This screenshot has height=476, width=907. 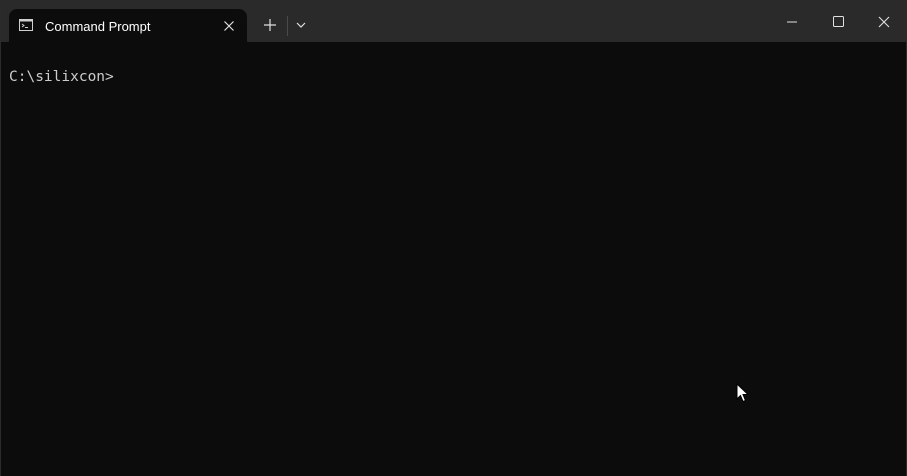 I want to click on maximize-icon, so click(x=838, y=21).